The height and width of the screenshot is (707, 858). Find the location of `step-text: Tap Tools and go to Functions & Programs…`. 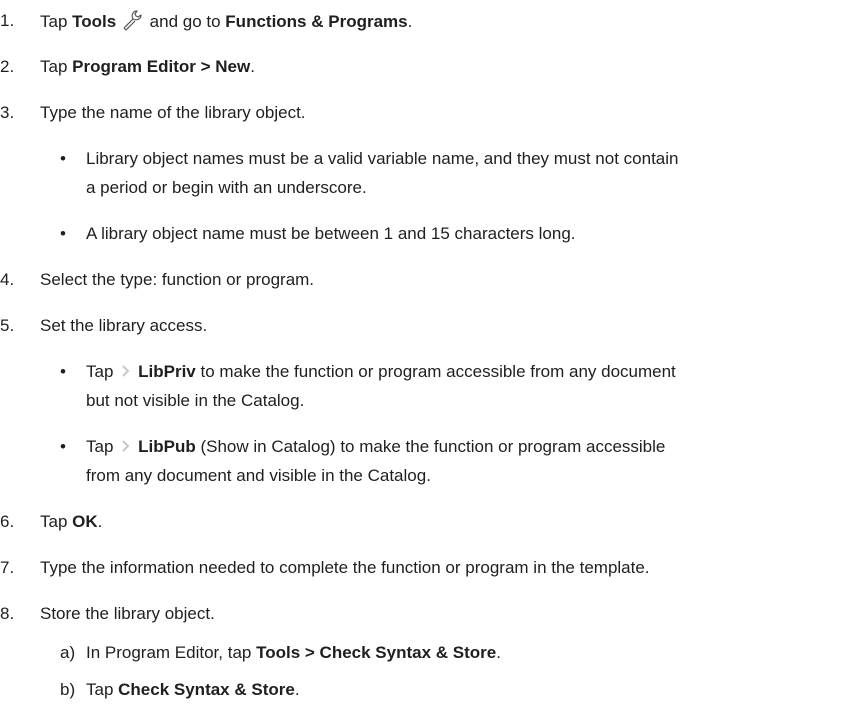

step-text: Tap Tools and go to Functions & Programs… is located at coordinates (226, 21).